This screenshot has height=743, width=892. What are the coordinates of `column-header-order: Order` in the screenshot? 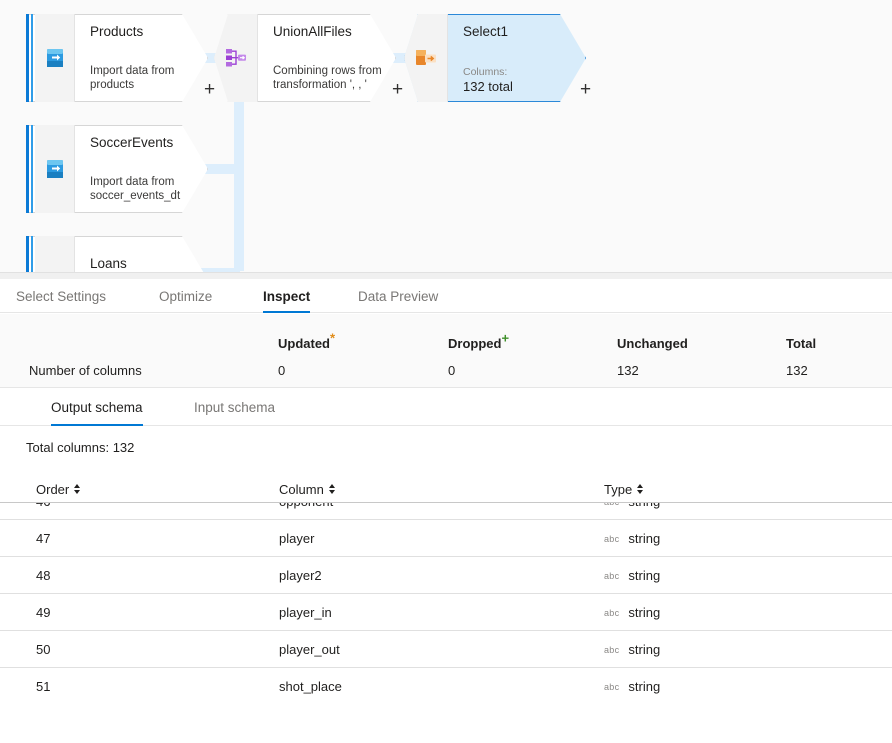 It's located at (58, 489).